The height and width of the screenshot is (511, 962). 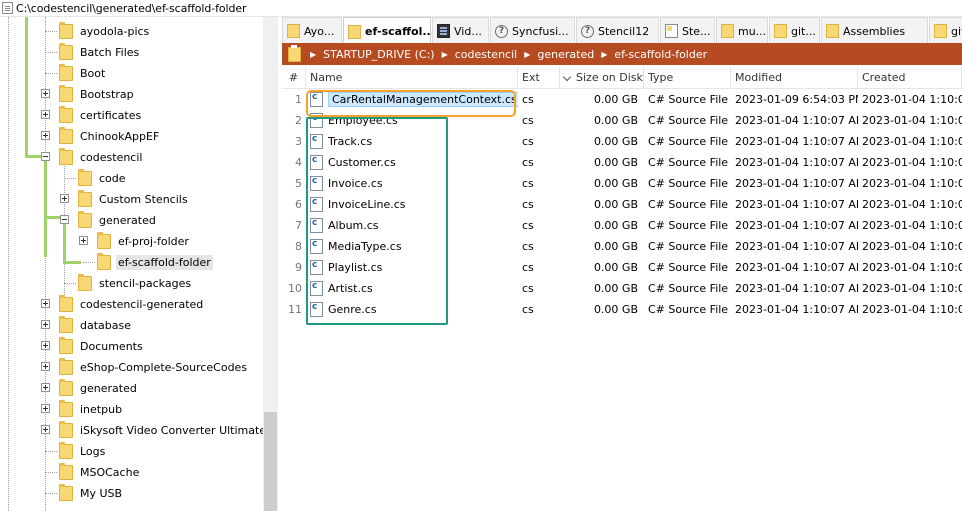 I want to click on tree-item: Custom Stencils, so click(x=134, y=199).